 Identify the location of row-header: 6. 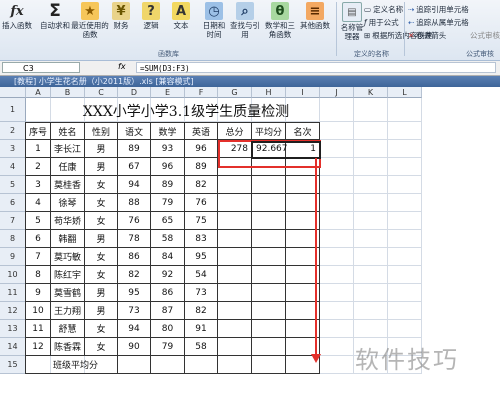
(13, 203).